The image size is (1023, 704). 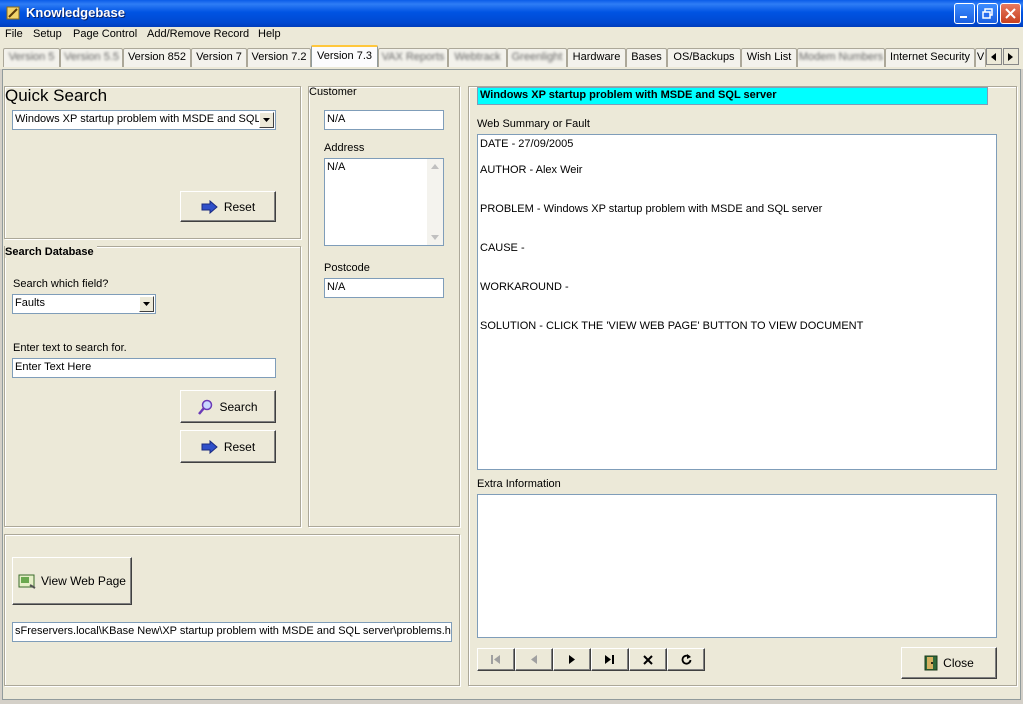 I want to click on close-window-button, so click(x=1010, y=13).